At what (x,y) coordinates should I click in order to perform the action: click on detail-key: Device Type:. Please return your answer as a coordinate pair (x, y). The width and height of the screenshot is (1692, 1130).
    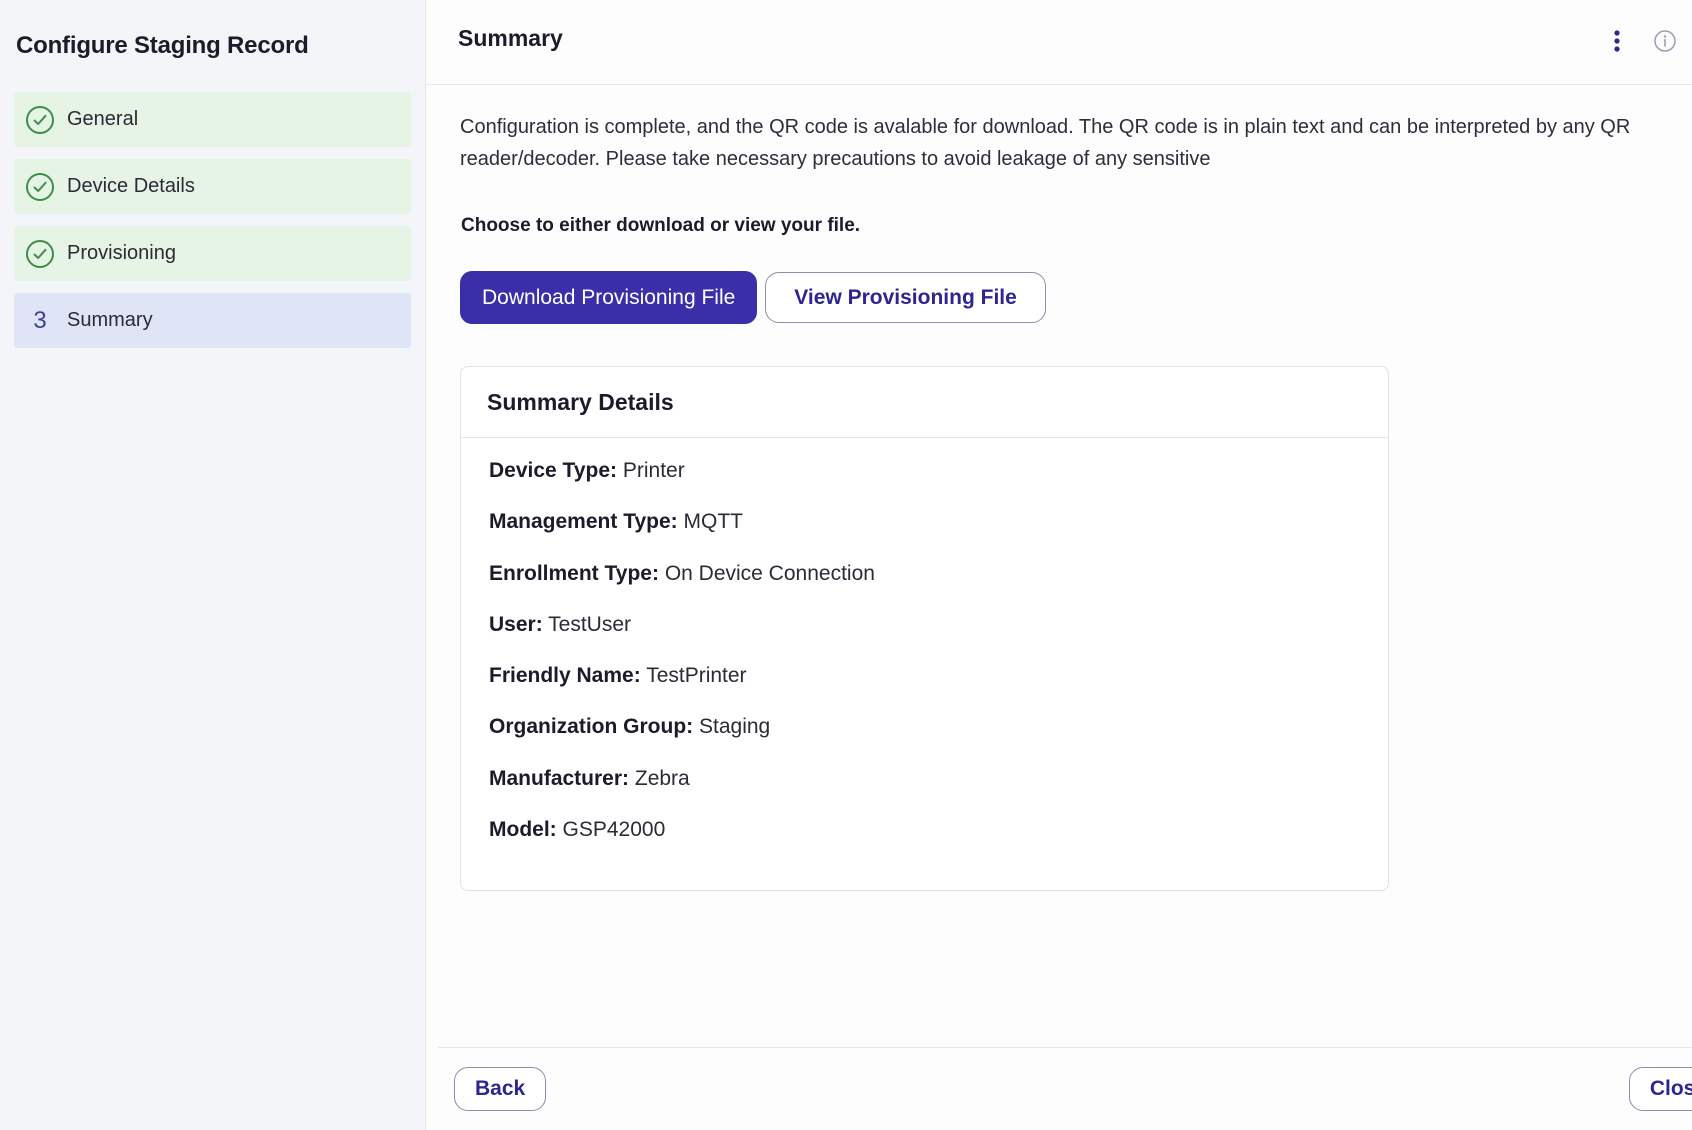
    Looking at the image, I should click on (553, 470).